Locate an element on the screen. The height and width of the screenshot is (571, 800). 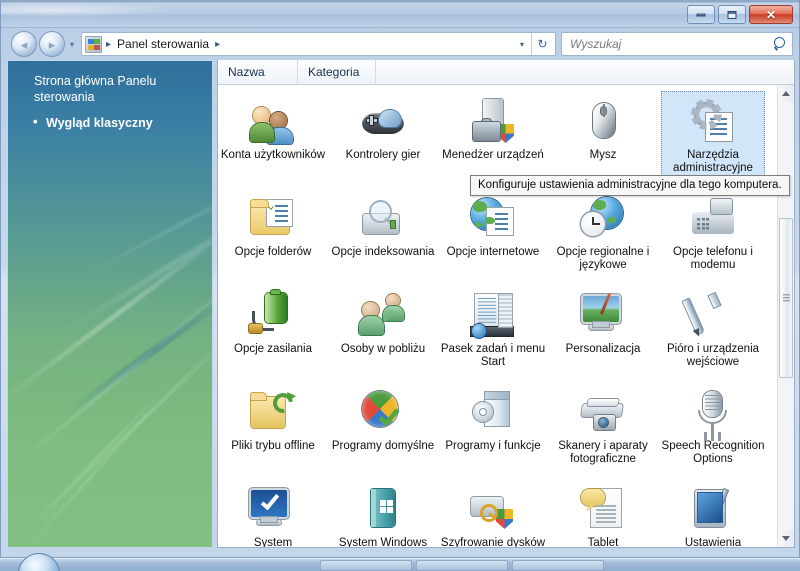
control-panel-item-personalization: Personalizacja is located at coordinates (603, 333).